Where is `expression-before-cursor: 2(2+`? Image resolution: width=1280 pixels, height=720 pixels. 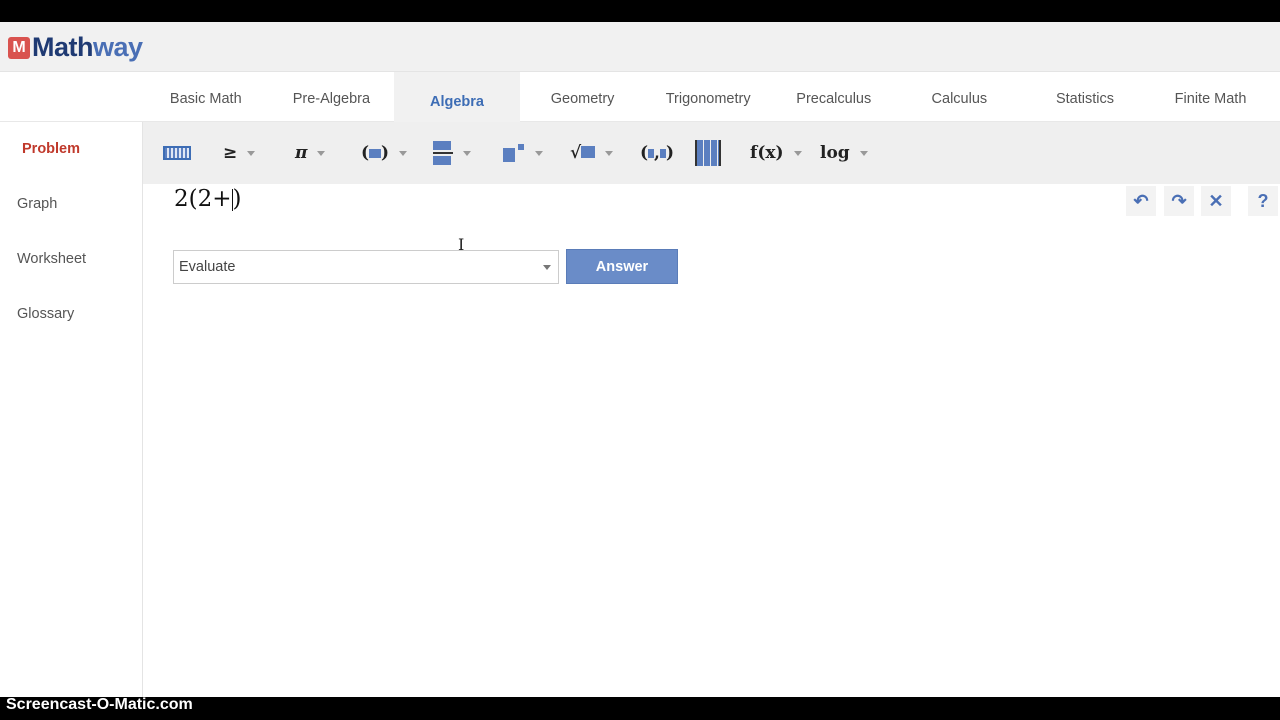
expression-before-cursor: 2(2+ is located at coordinates (203, 199).